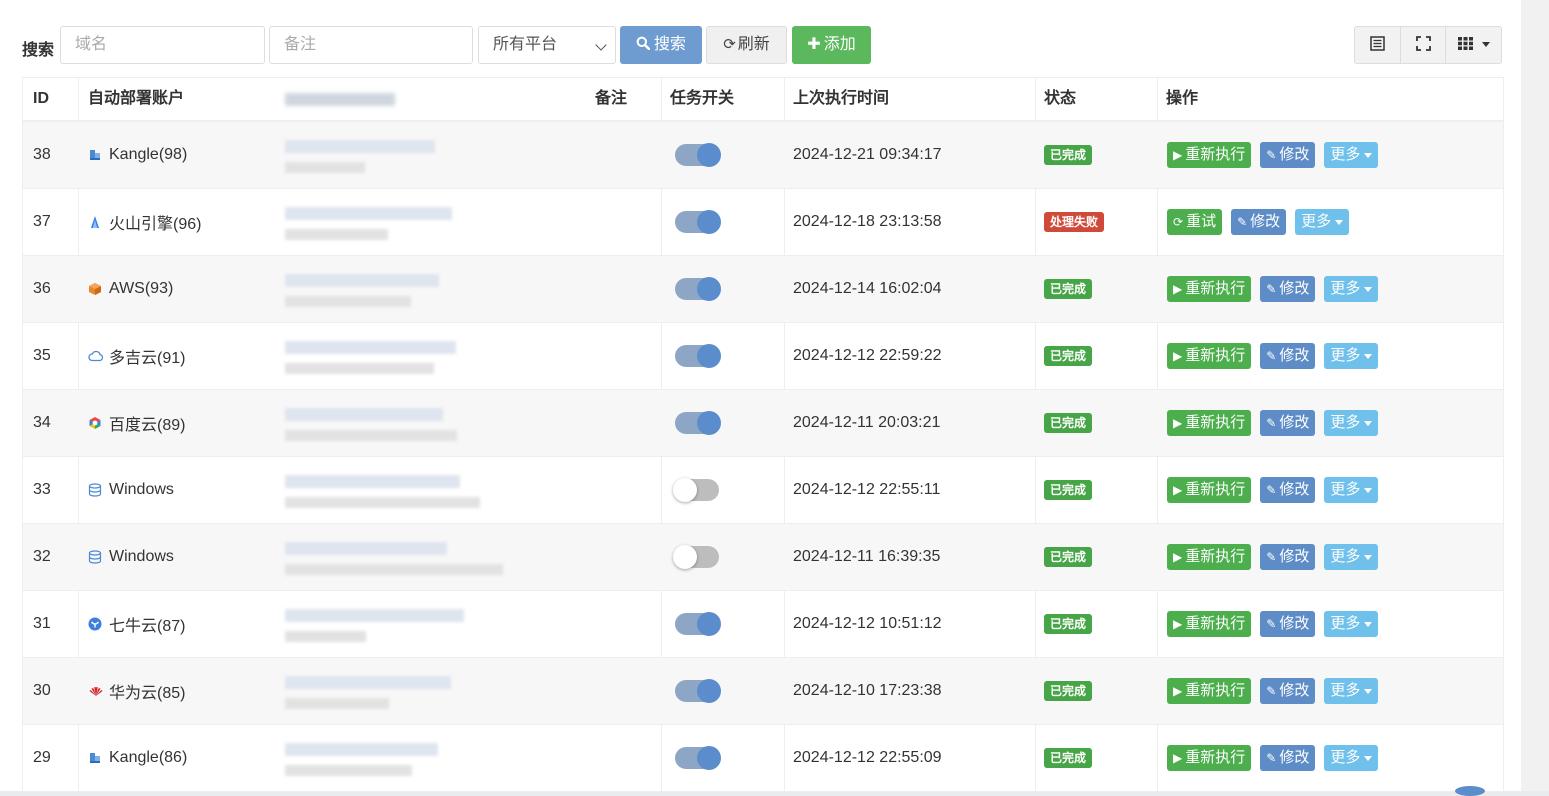 Image resolution: width=1549 pixels, height=796 pixels. Describe the element at coordinates (137, 758) in the screenshot. I see `cell-account: Kangle(86)` at that location.